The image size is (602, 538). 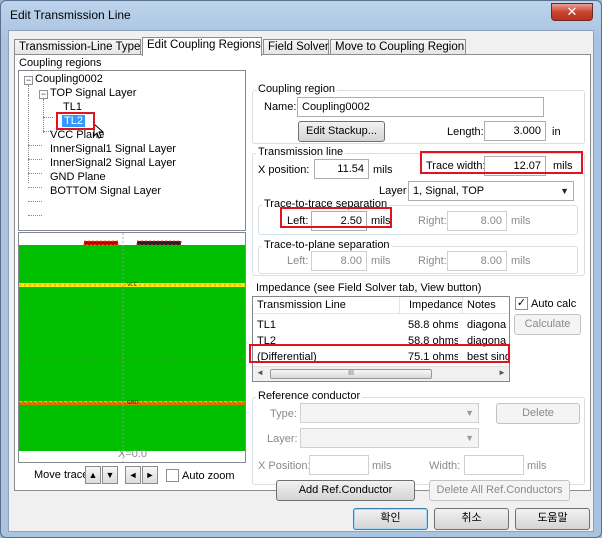 I want to click on coupling-region-title: Coupling region, so click(x=297, y=89).